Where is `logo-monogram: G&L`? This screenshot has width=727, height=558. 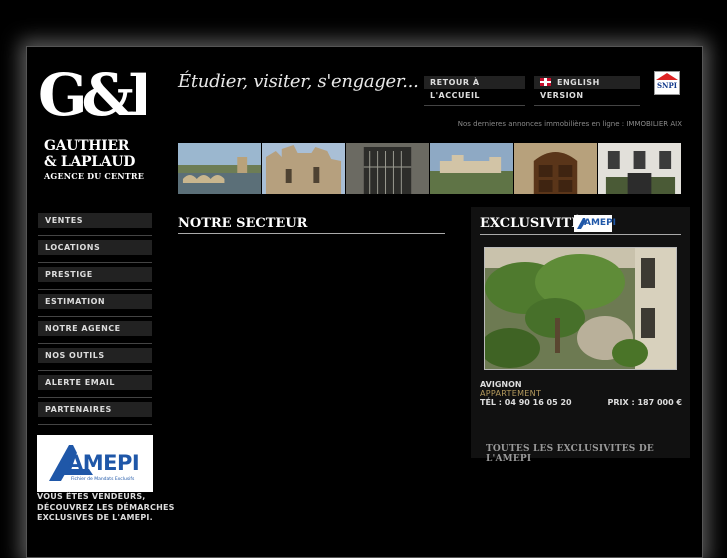 logo-monogram: G&L is located at coordinates (91, 92).